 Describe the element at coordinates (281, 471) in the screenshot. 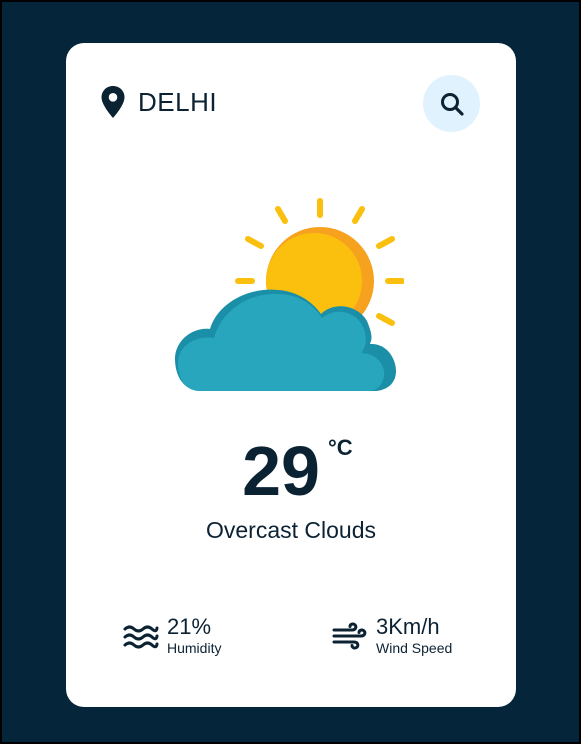

I see `temperature-value: 29` at that location.